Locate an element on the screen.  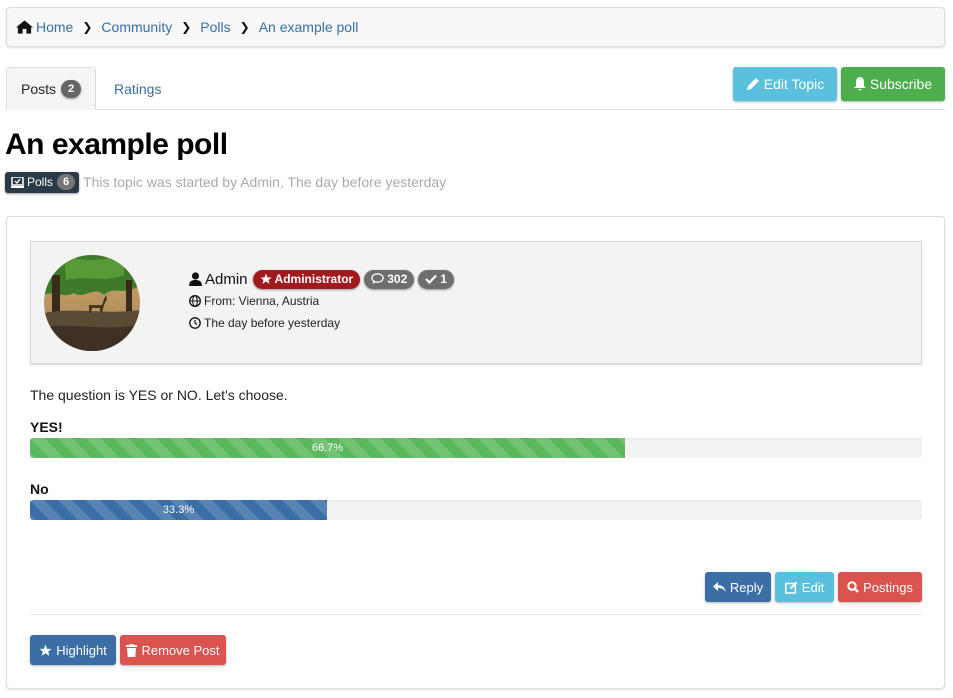
author-name: Admin is located at coordinates (226, 279).